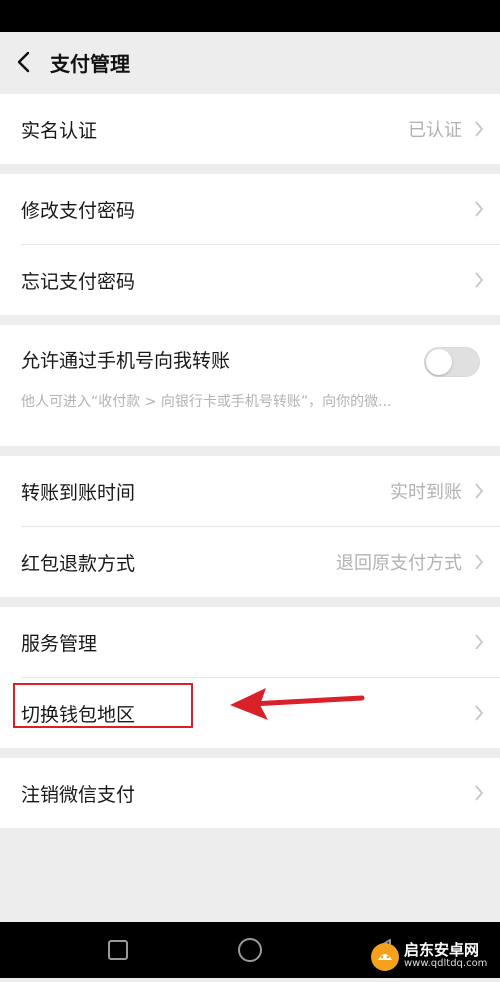  Describe the element at coordinates (399, 563) in the screenshot. I see `row-value: 退回原支付方式` at that location.